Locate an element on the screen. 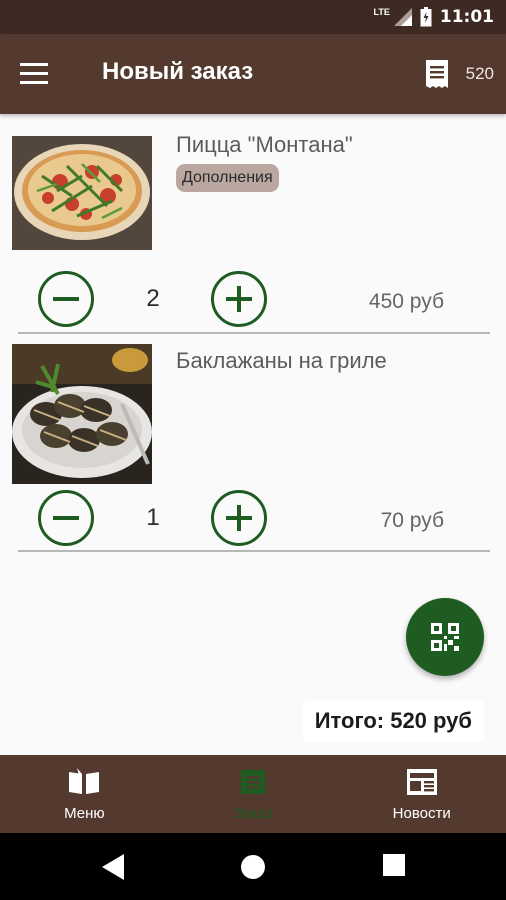 The image size is (506, 900). nav-item-news: Новости is located at coordinates (421, 794).